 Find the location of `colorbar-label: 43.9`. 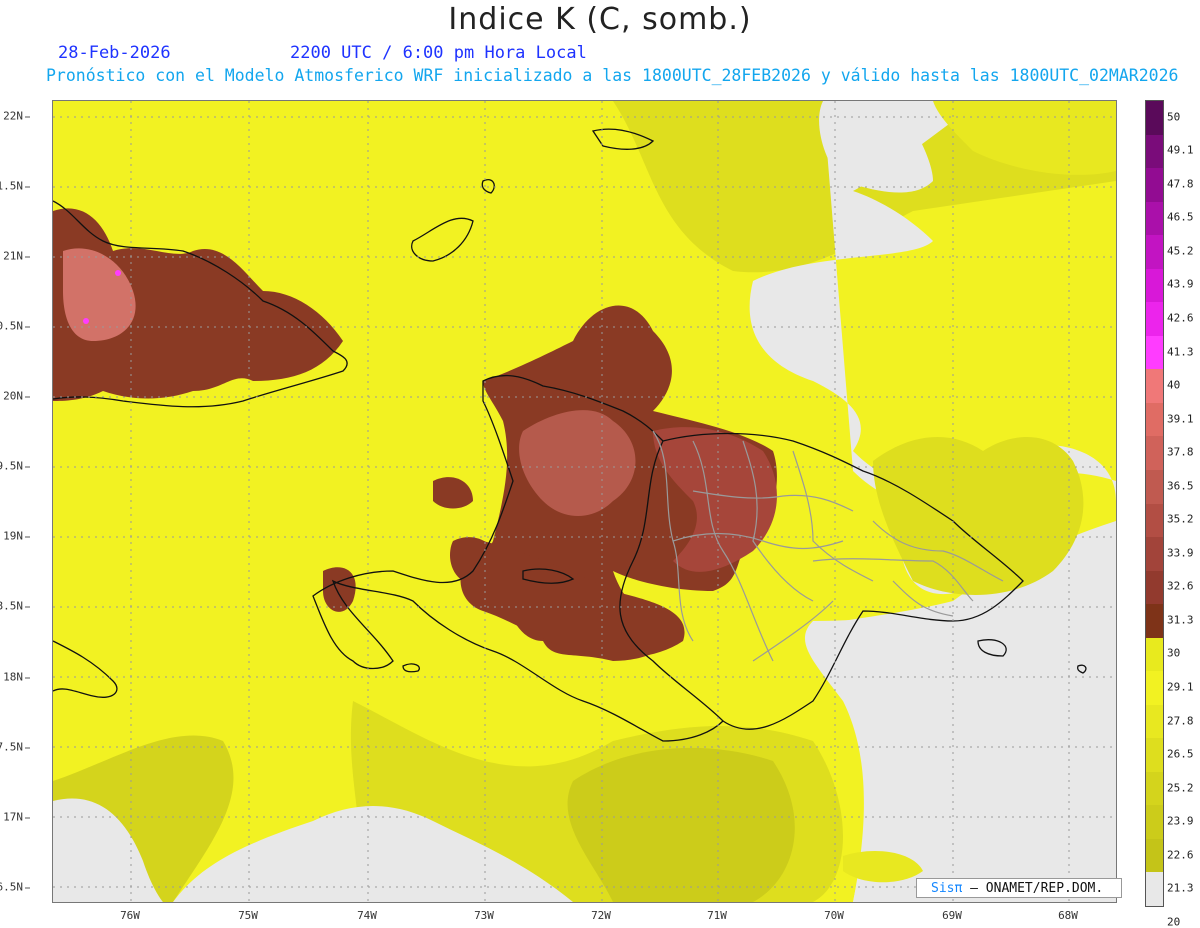

colorbar-label: 43.9 is located at coordinates (1180, 284).